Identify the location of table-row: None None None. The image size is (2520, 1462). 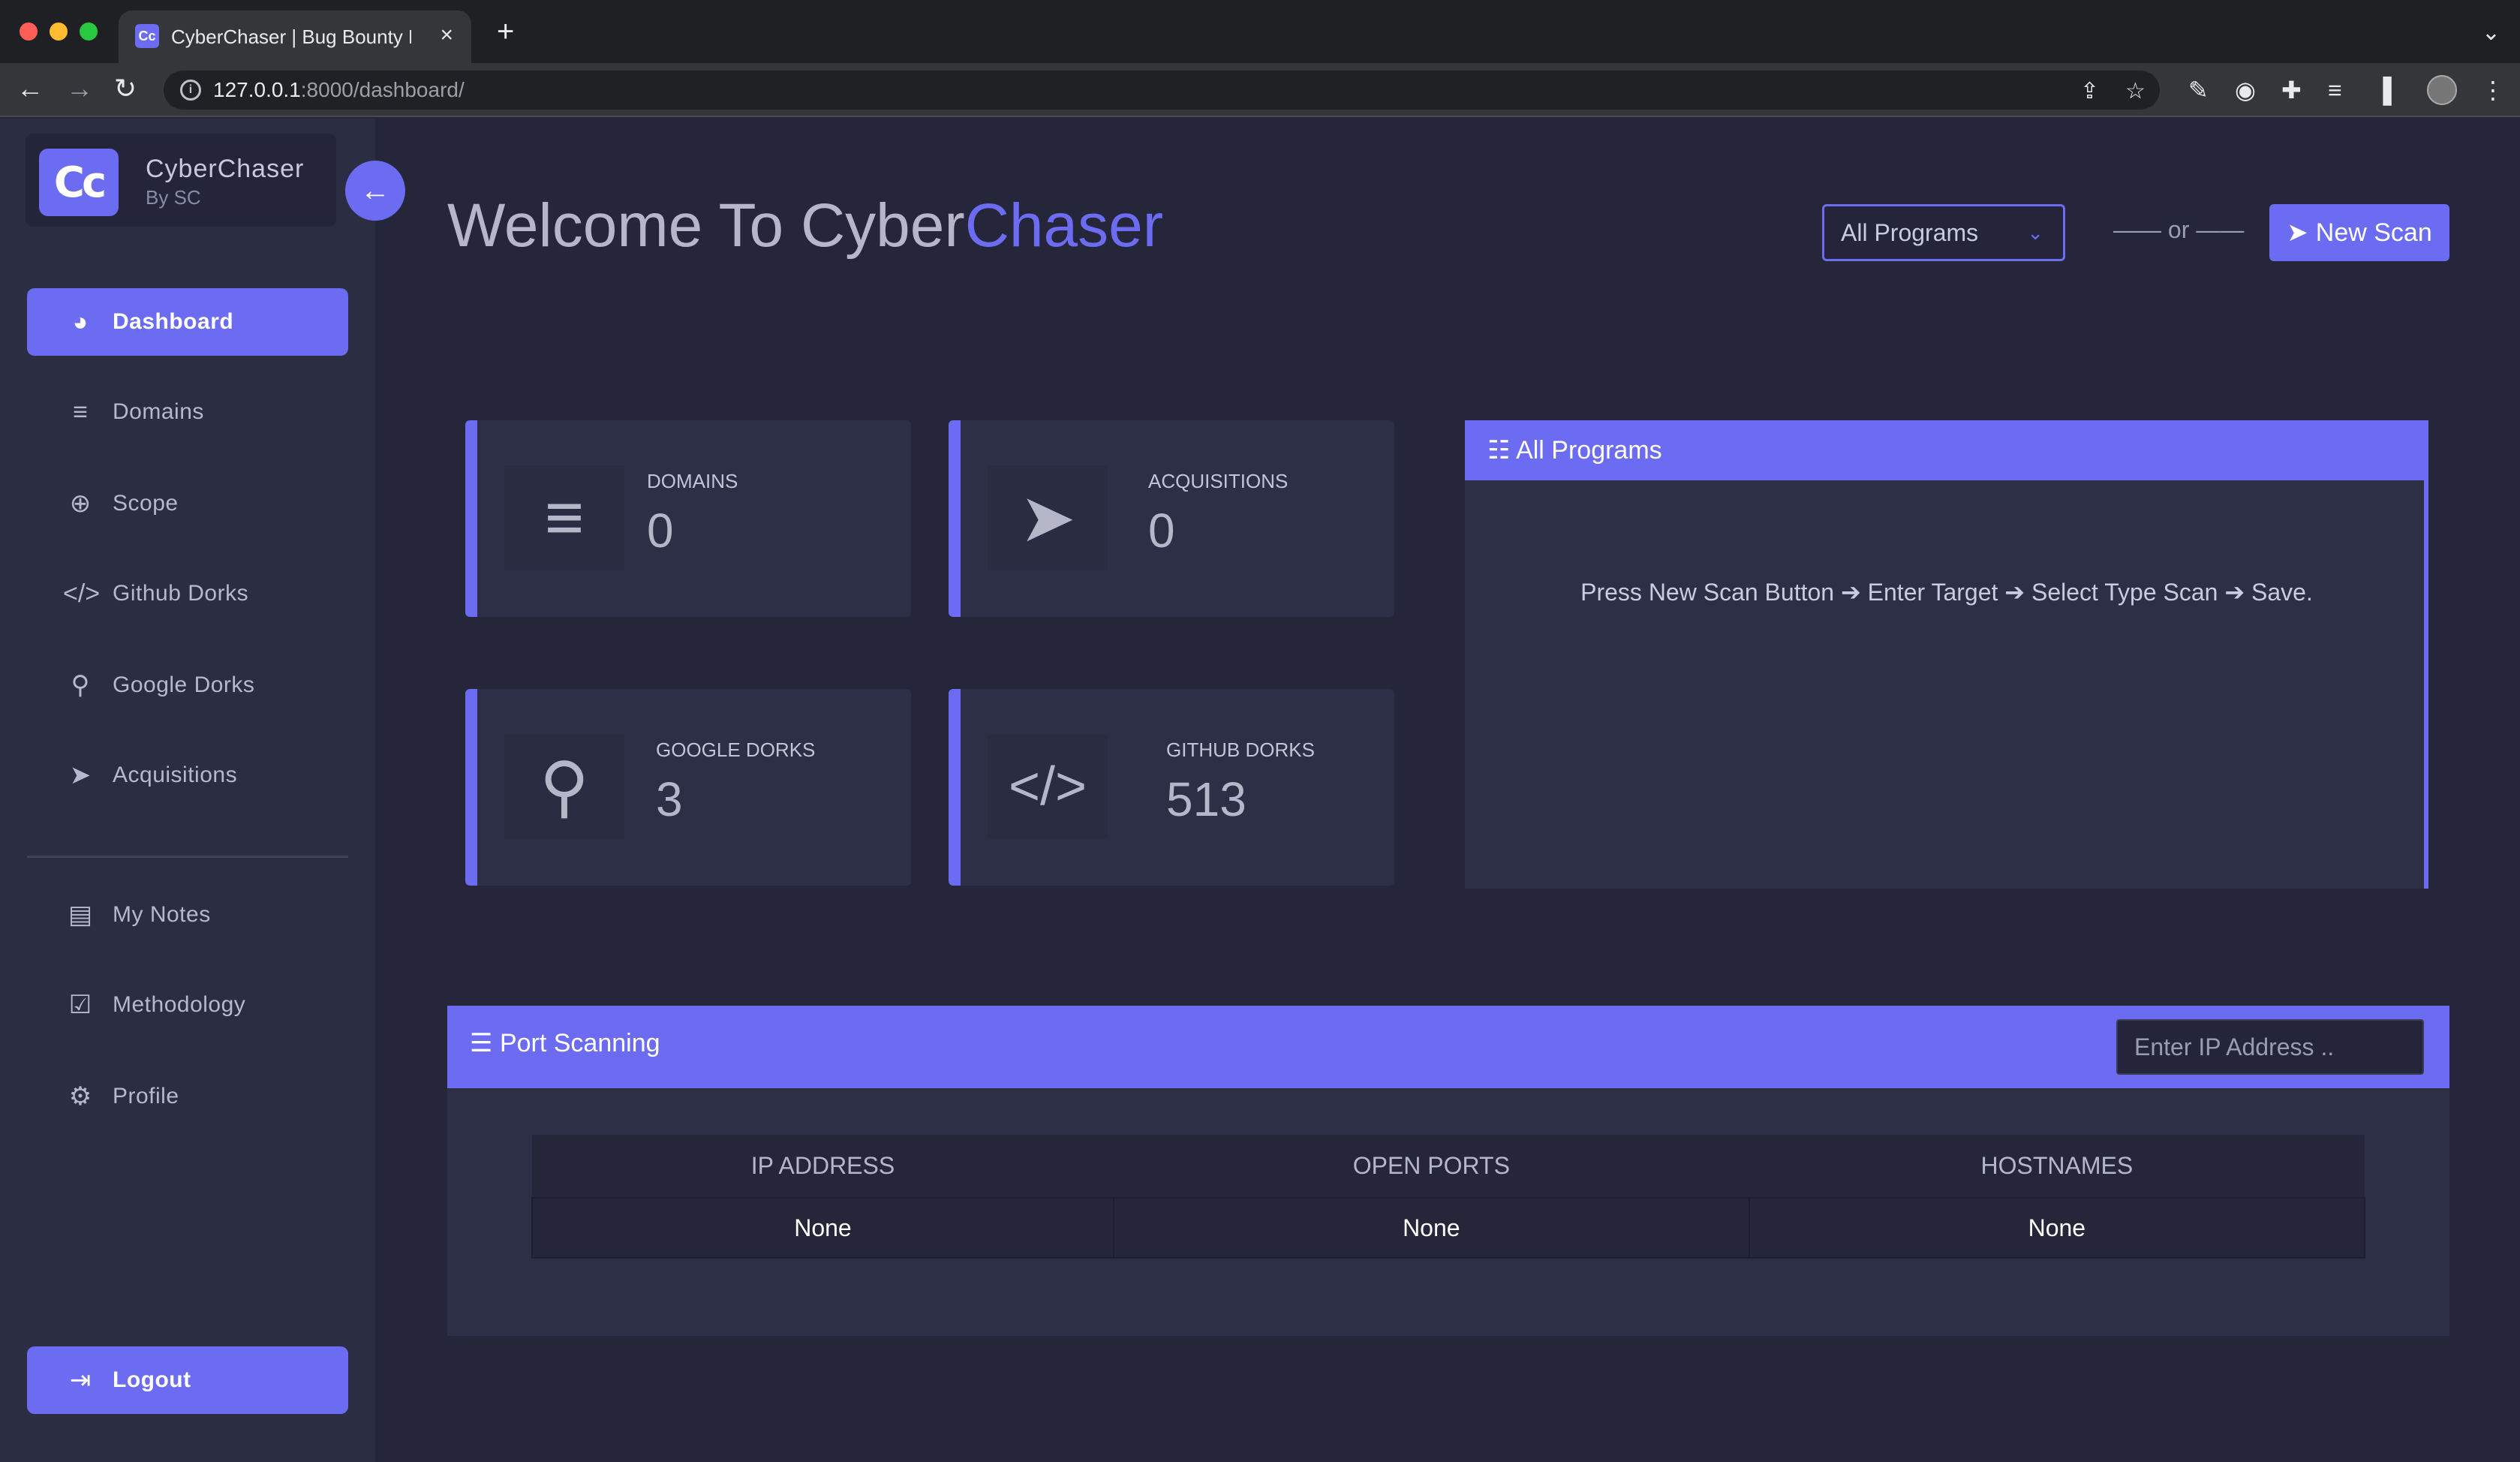
(1448, 1228).